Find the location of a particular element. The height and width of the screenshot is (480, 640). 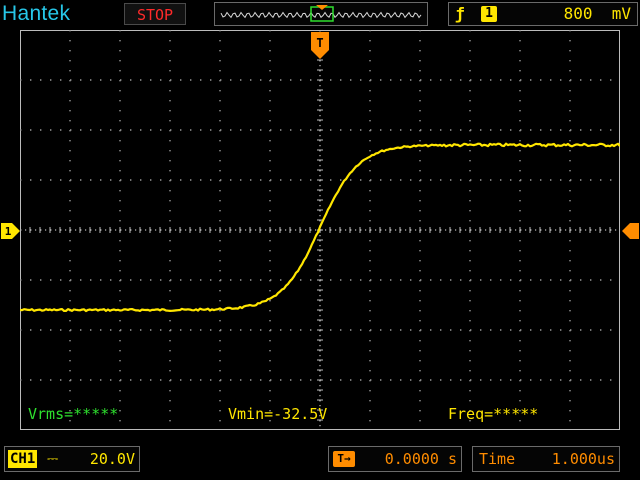

ground-marker-label: 1 is located at coordinates (8, 231).